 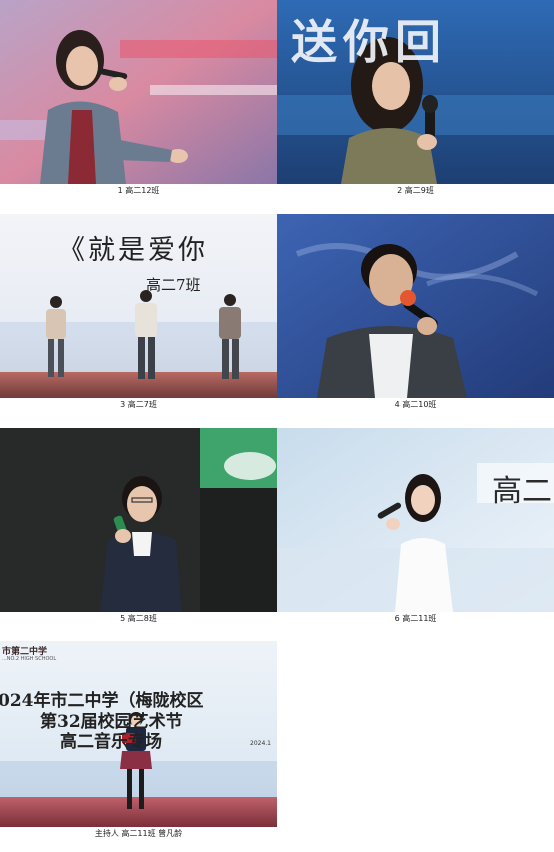 What do you see at coordinates (173, 285) in the screenshot?
I see `screen-subtitle-3: 高二7班` at bounding box center [173, 285].